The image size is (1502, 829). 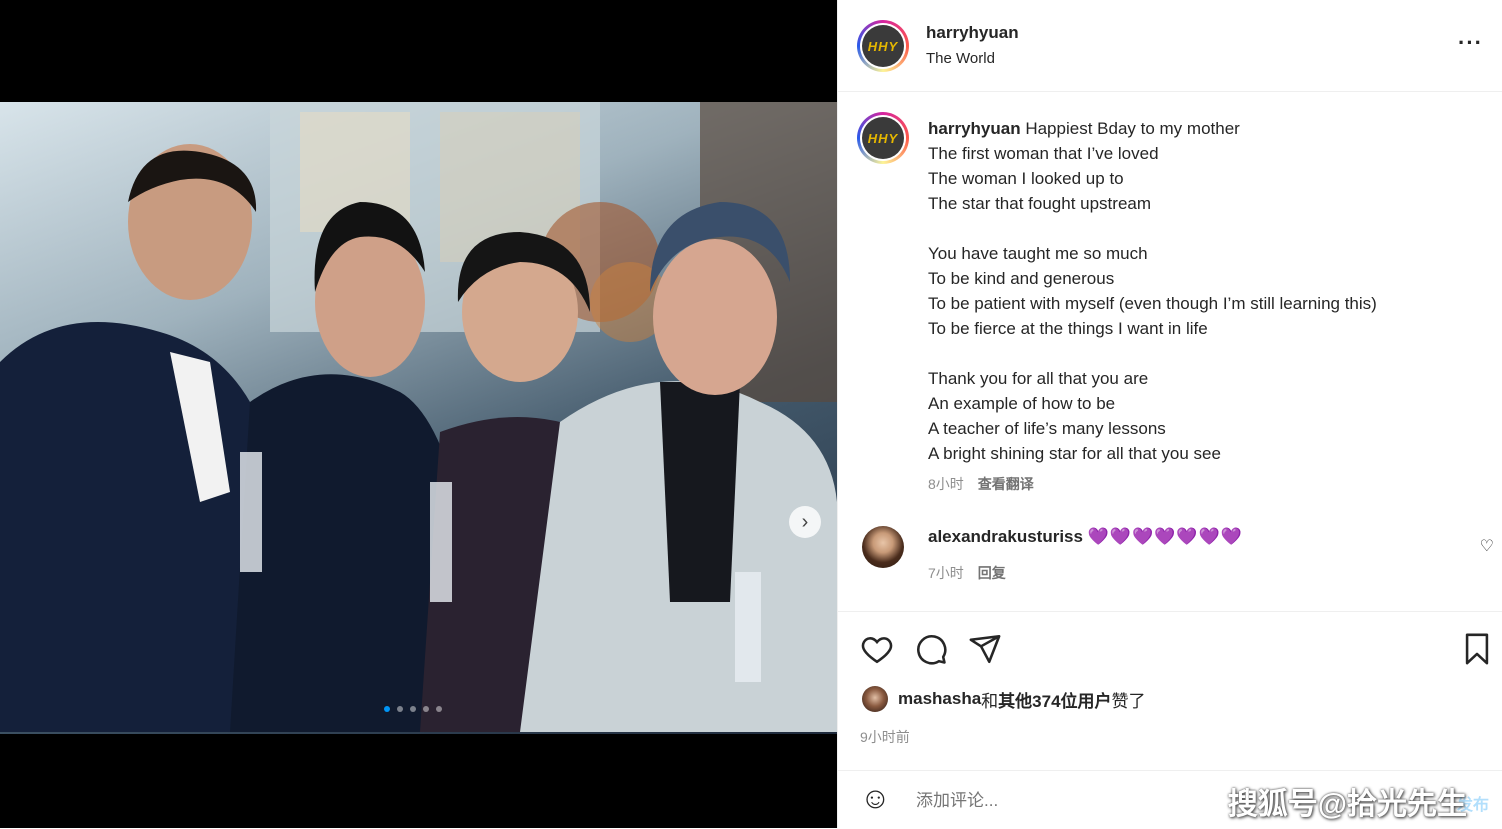 What do you see at coordinates (883, 547) in the screenshot?
I see `commenter-avatar` at bounding box center [883, 547].